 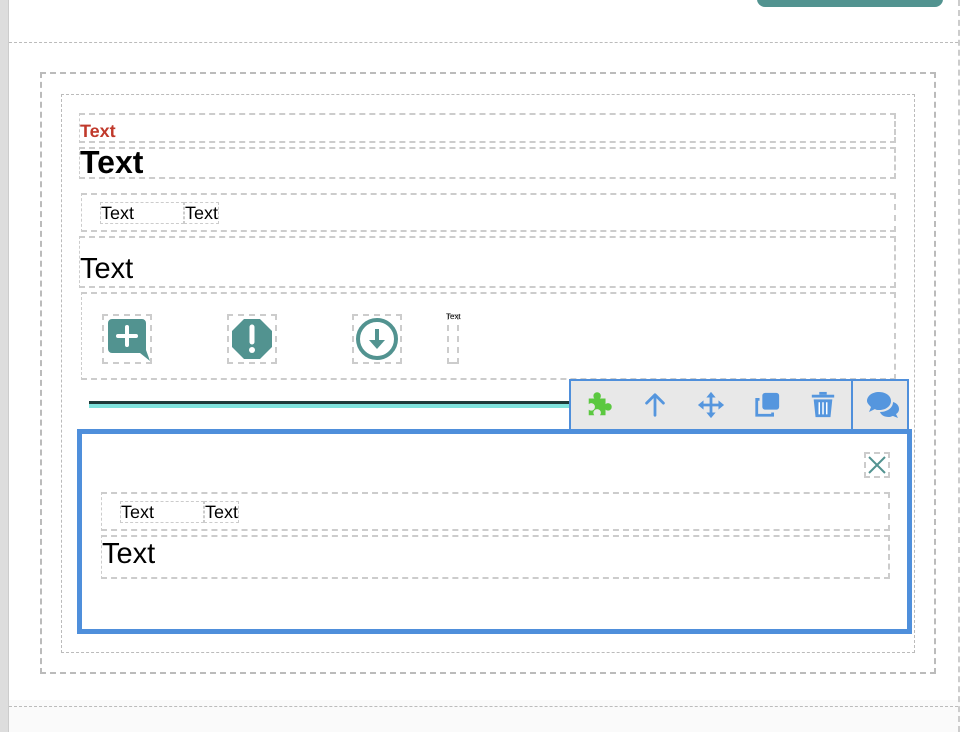 I want to click on download-icon, so click(x=377, y=339).